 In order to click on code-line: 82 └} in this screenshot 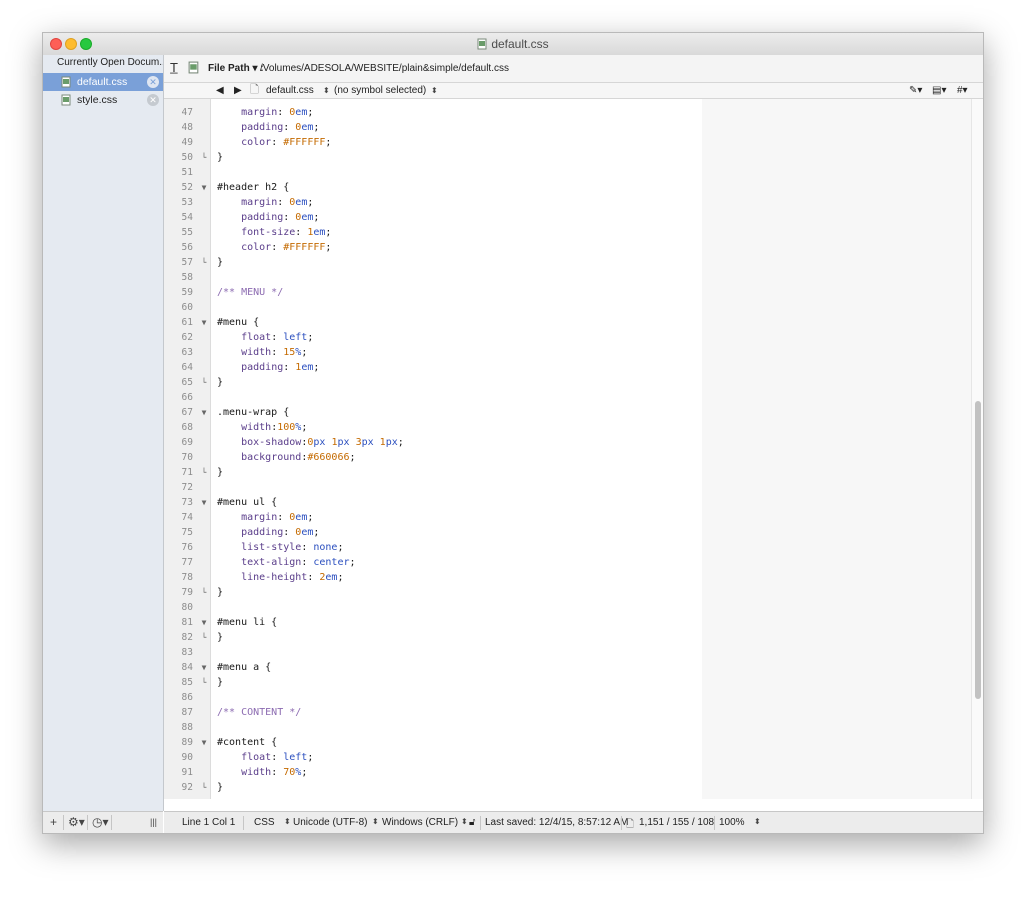, I will do `click(567, 637)`.